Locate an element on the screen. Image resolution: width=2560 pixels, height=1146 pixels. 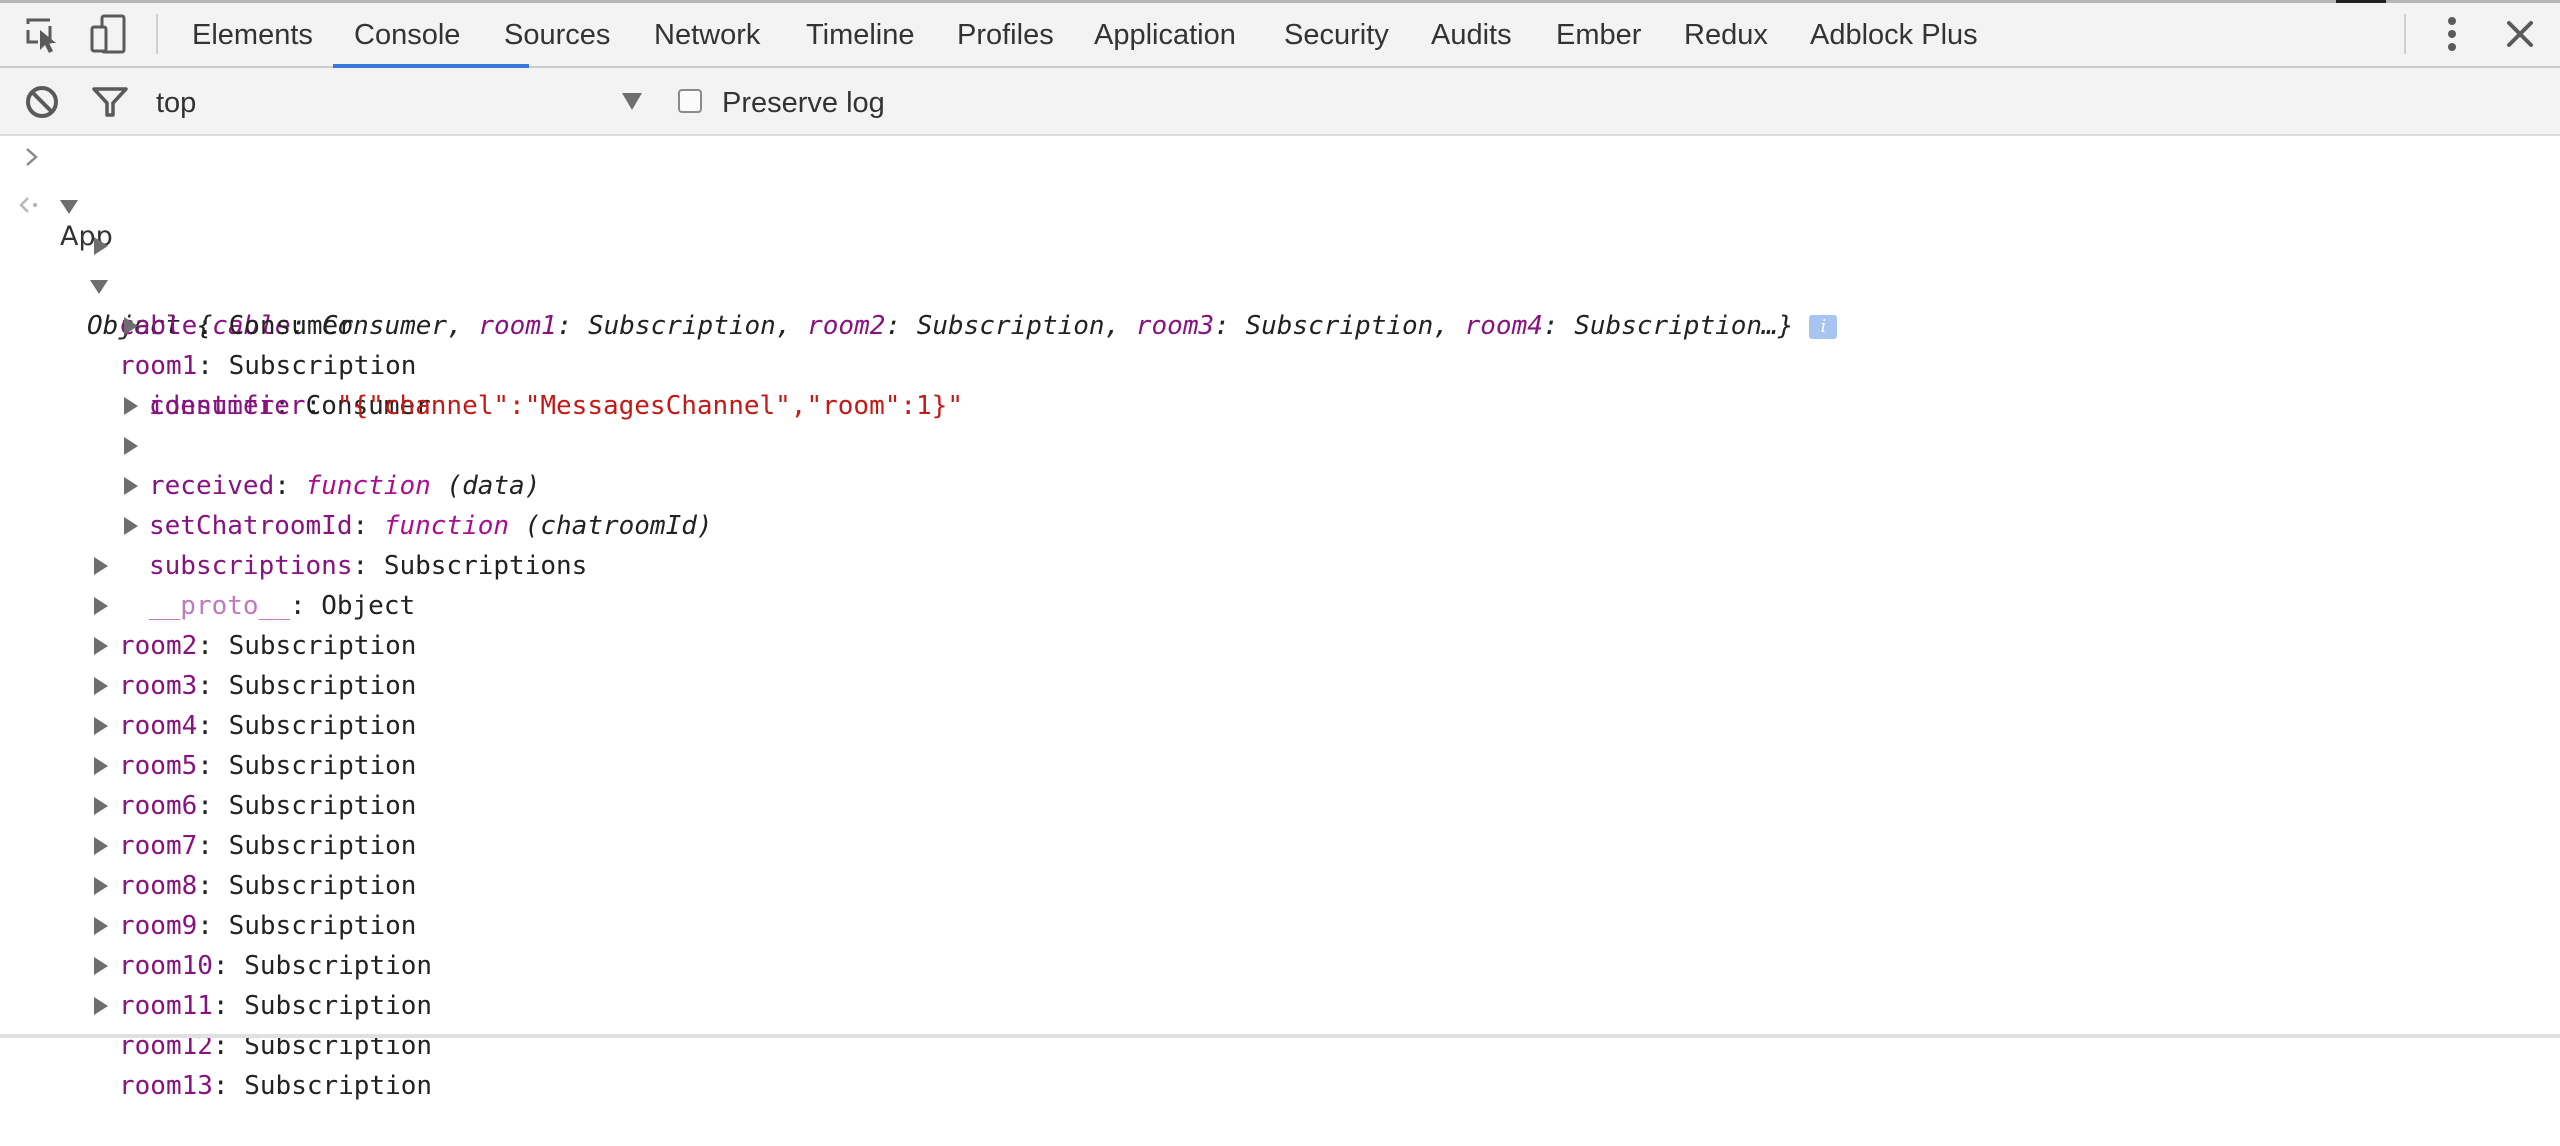
window-top-mark is located at coordinates (2361, 1).